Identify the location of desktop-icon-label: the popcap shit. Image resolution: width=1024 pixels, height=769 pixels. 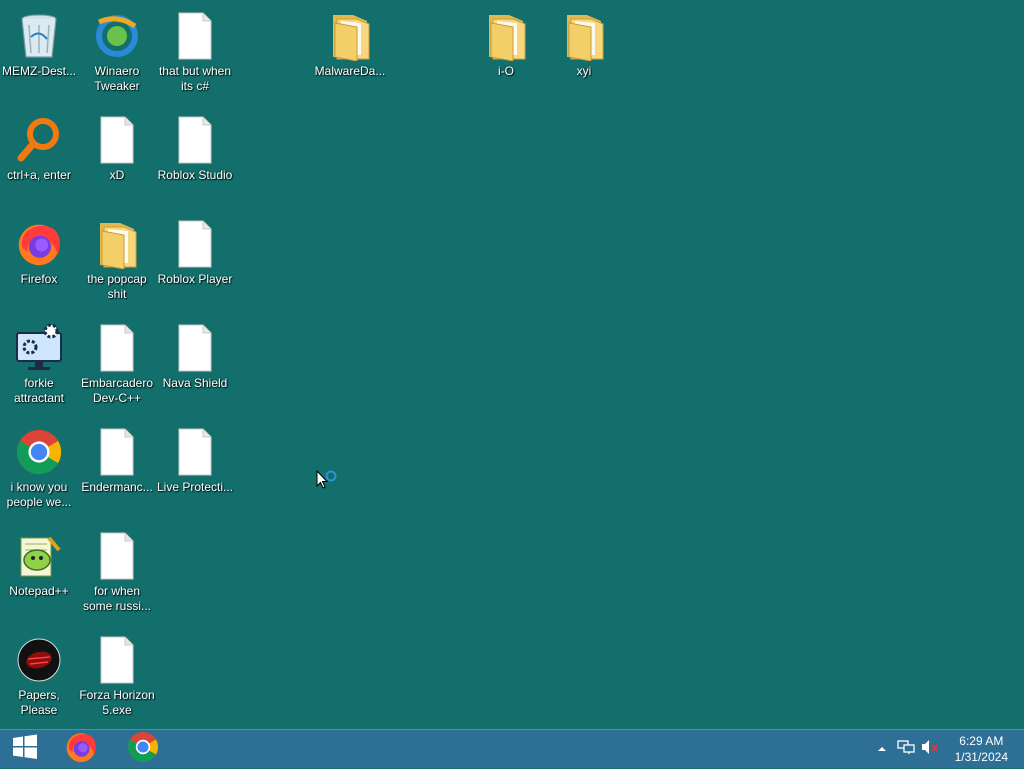
(117, 286).